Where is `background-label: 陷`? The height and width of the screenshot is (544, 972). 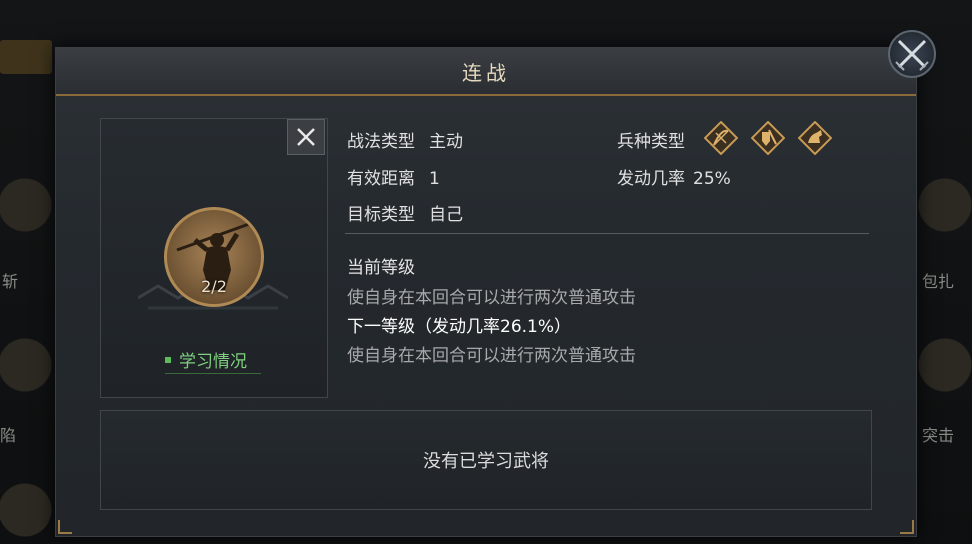 background-label: 陷 is located at coordinates (8, 435).